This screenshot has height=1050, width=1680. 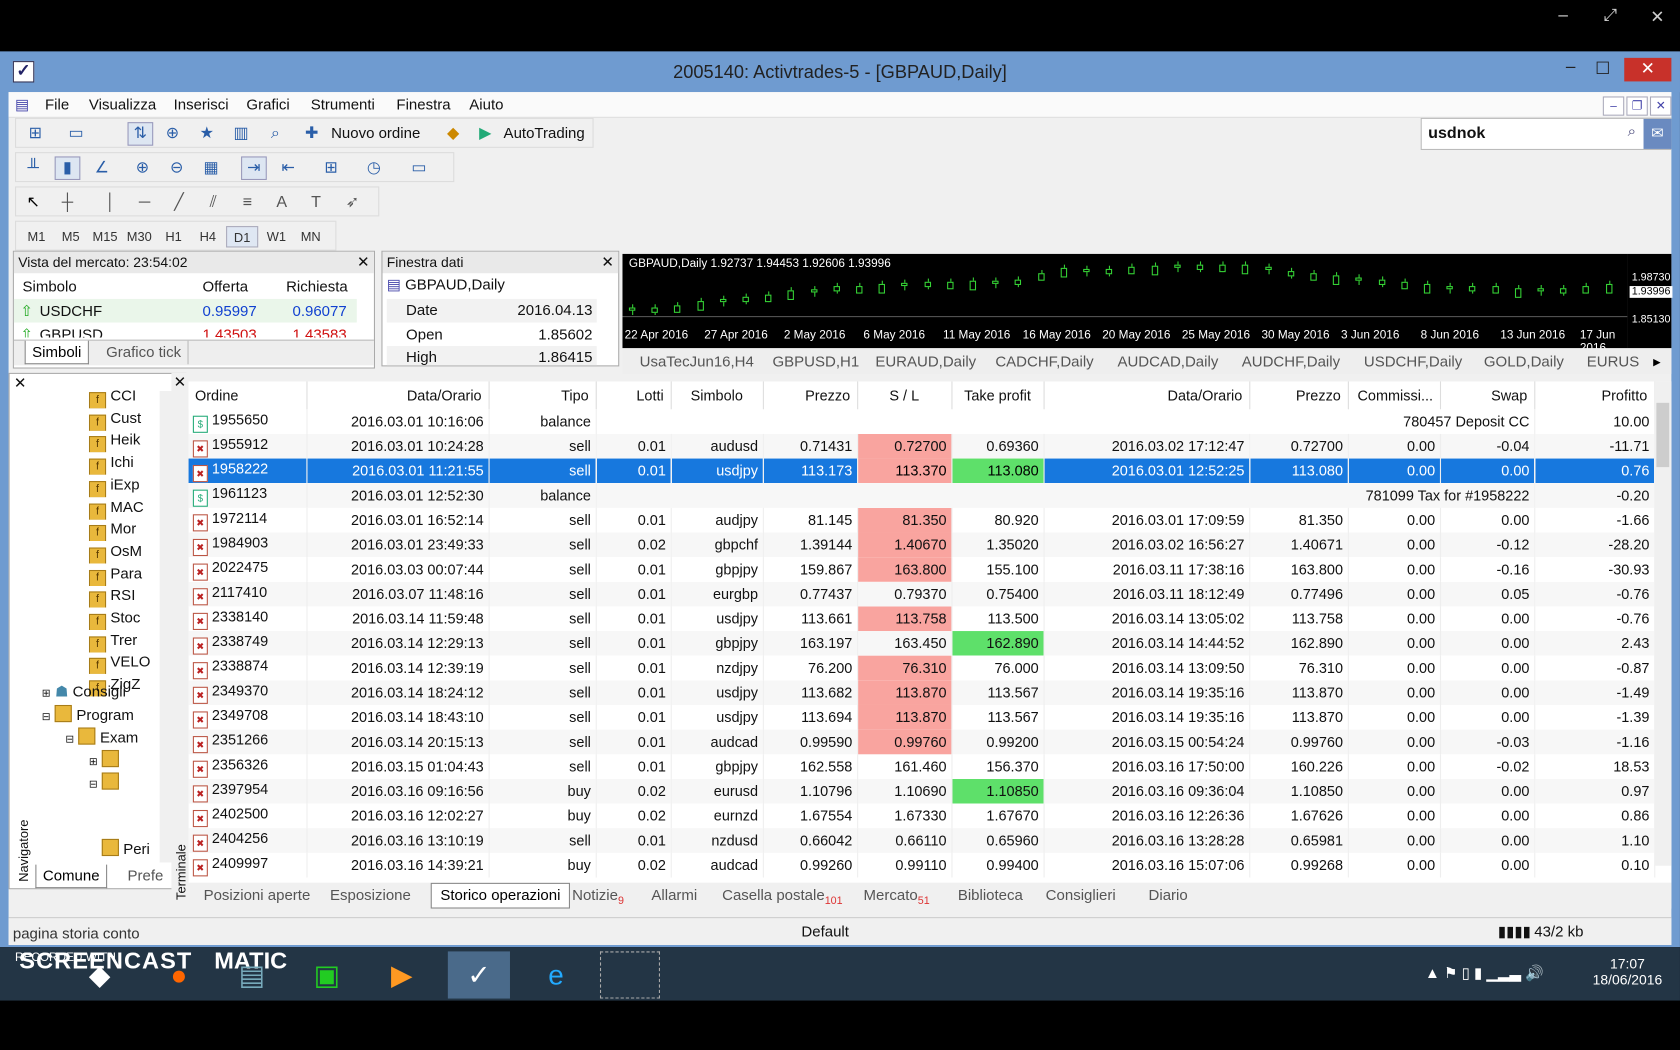 What do you see at coordinates (1613, 106) in the screenshot?
I see `mdi-minimize-icon: –` at bounding box center [1613, 106].